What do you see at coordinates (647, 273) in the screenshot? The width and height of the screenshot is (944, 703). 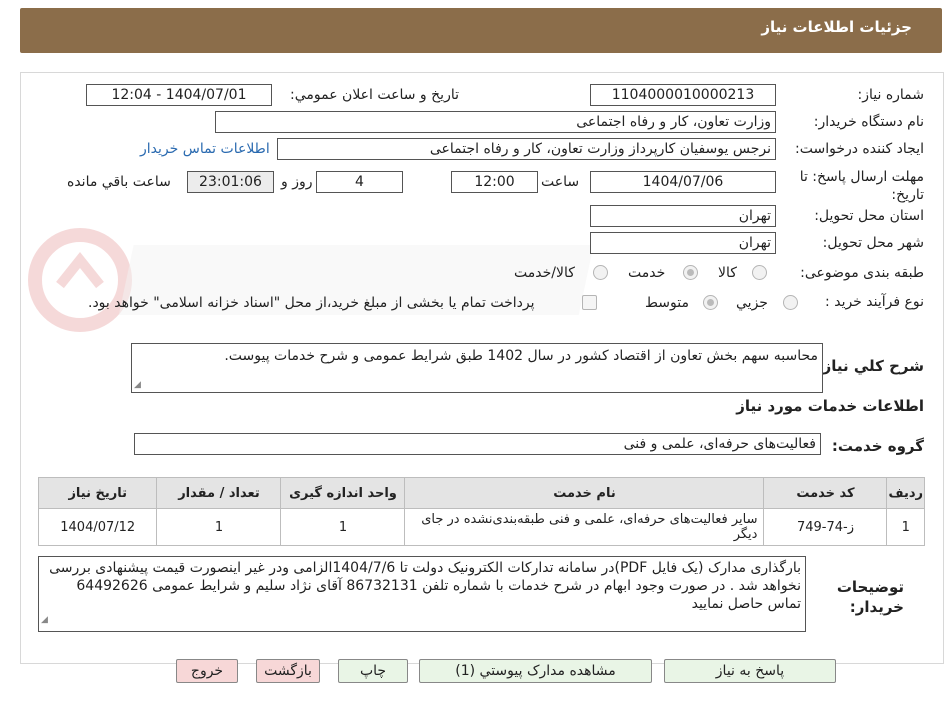 I see `category-service-label: خدمت` at bounding box center [647, 273].